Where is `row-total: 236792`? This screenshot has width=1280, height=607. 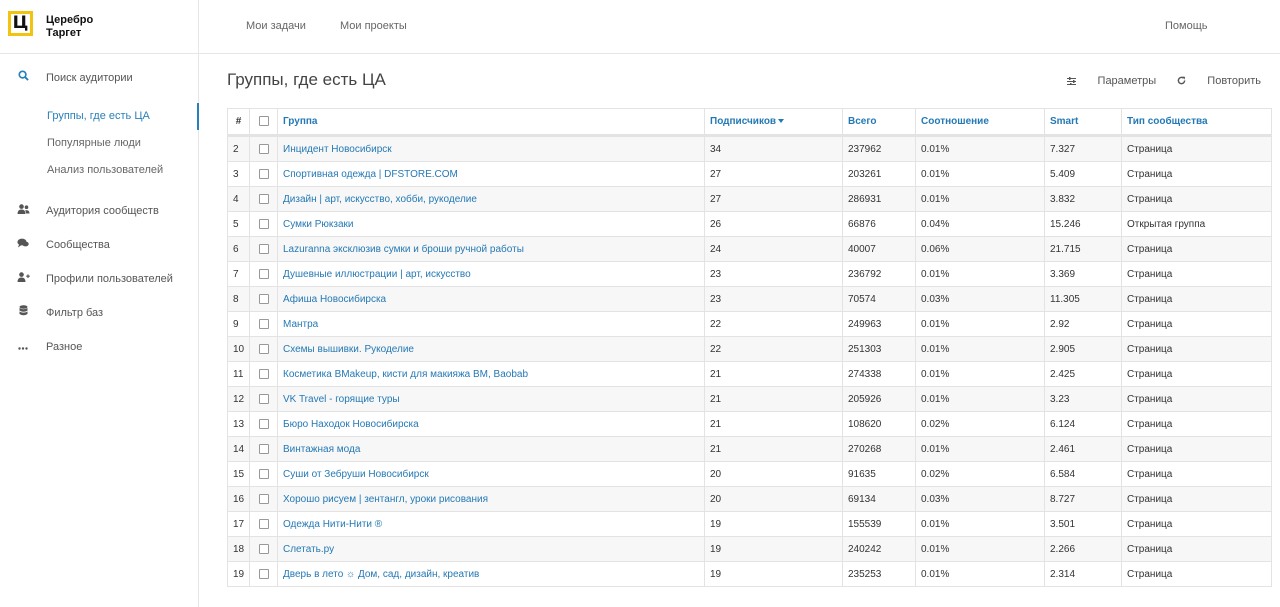
row-total: 236792 is located at coordinates (879, 274).